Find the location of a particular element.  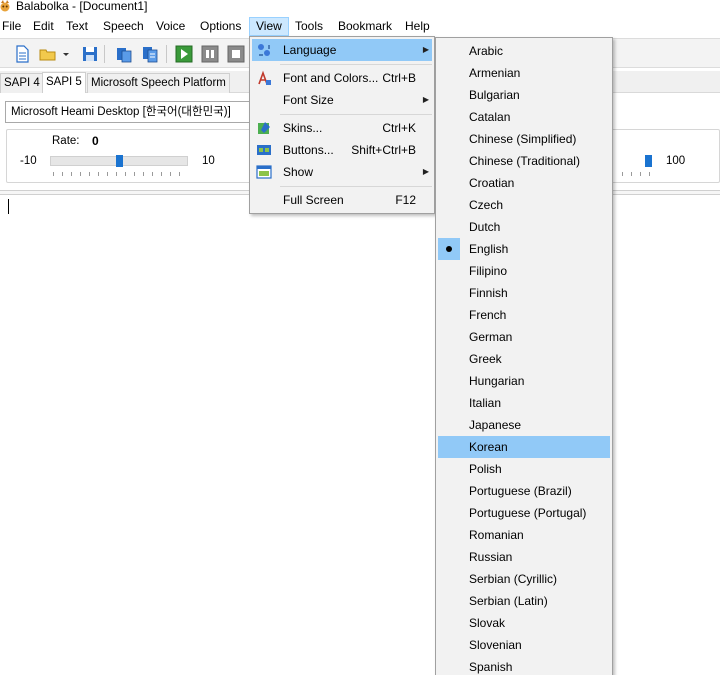

show-icon is located at coordinates (264, 172).